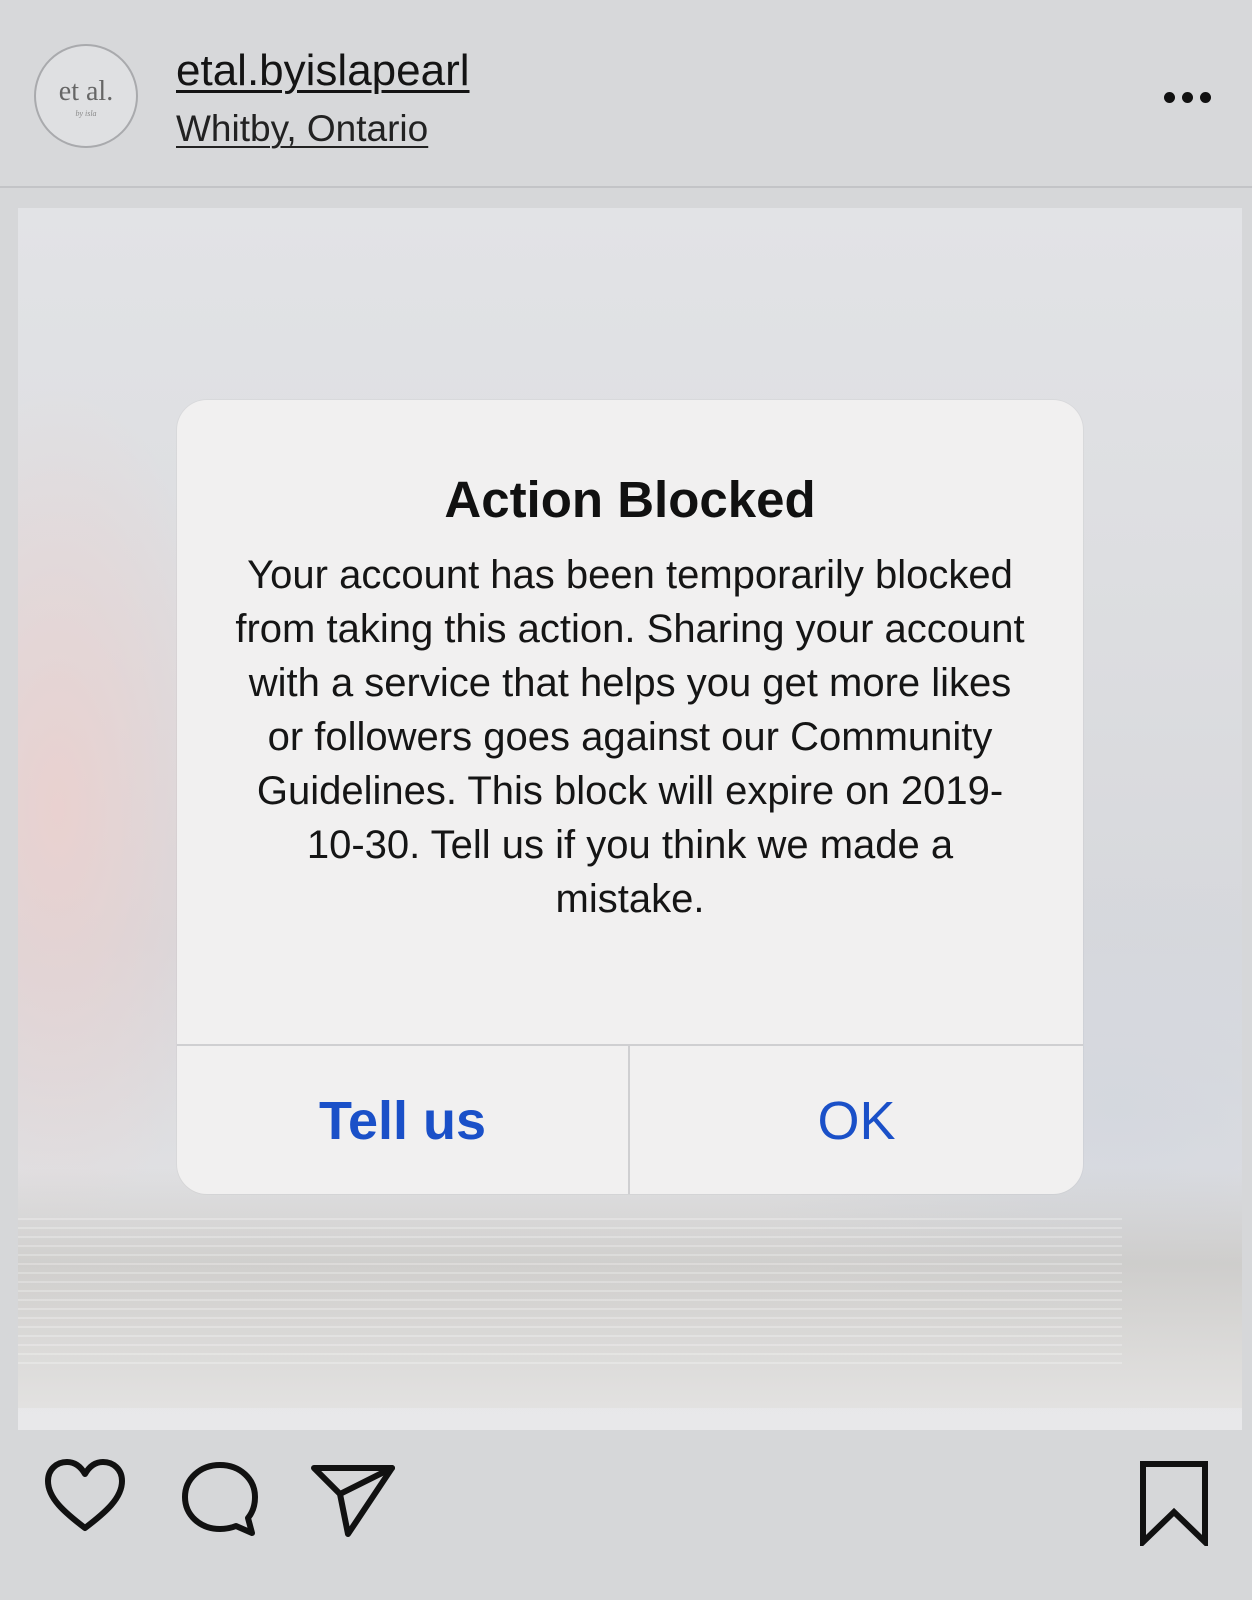 This screenshot has width=1252, height=1600. I want to click on avatar: et al. by isla, so click(86, 96).